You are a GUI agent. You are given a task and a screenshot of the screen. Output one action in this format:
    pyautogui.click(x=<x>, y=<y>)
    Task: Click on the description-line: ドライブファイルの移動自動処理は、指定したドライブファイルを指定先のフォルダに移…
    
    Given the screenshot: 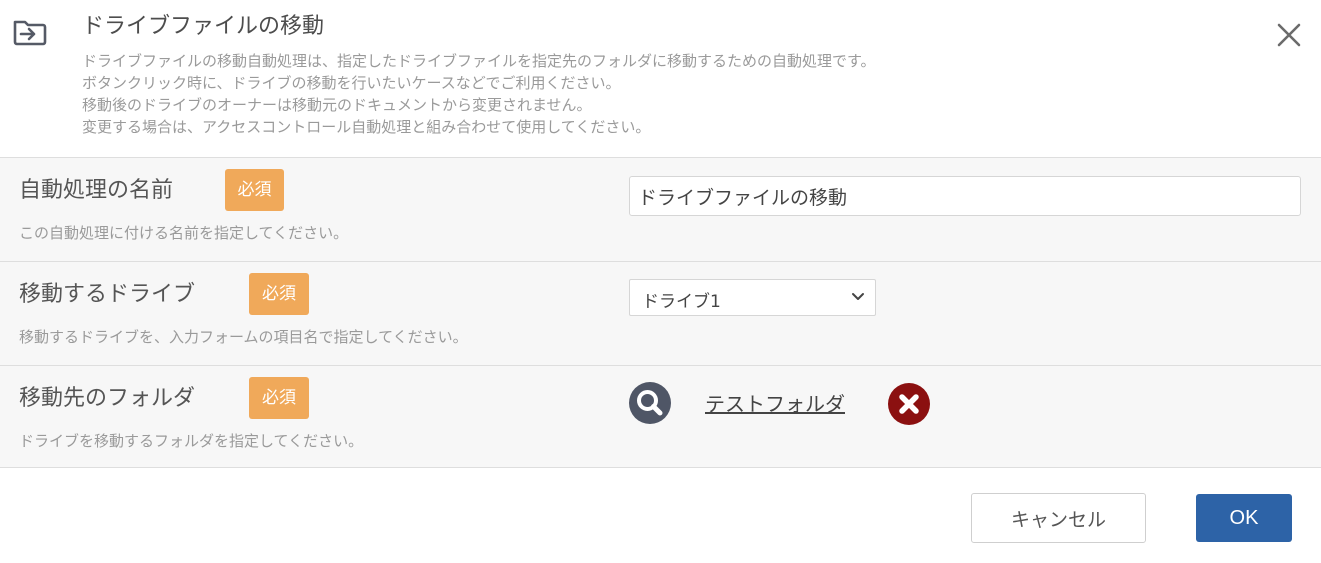 What is the action you would take?
    pyautogui.click(x=479, y=61)
    